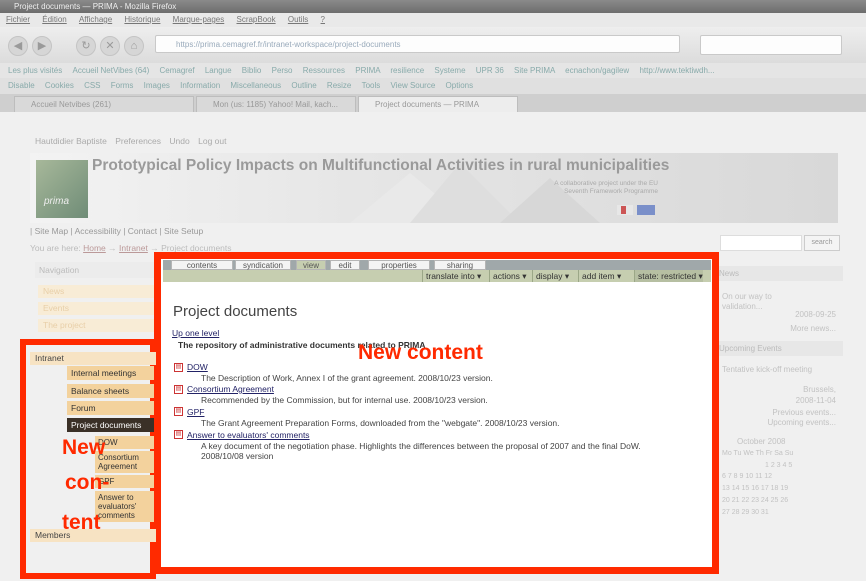 This screenshot has height=581, width=866. Describe the element at coordinates (303, 85) in the screenshot. I see `dev-menu-outline: Outline` at that location.